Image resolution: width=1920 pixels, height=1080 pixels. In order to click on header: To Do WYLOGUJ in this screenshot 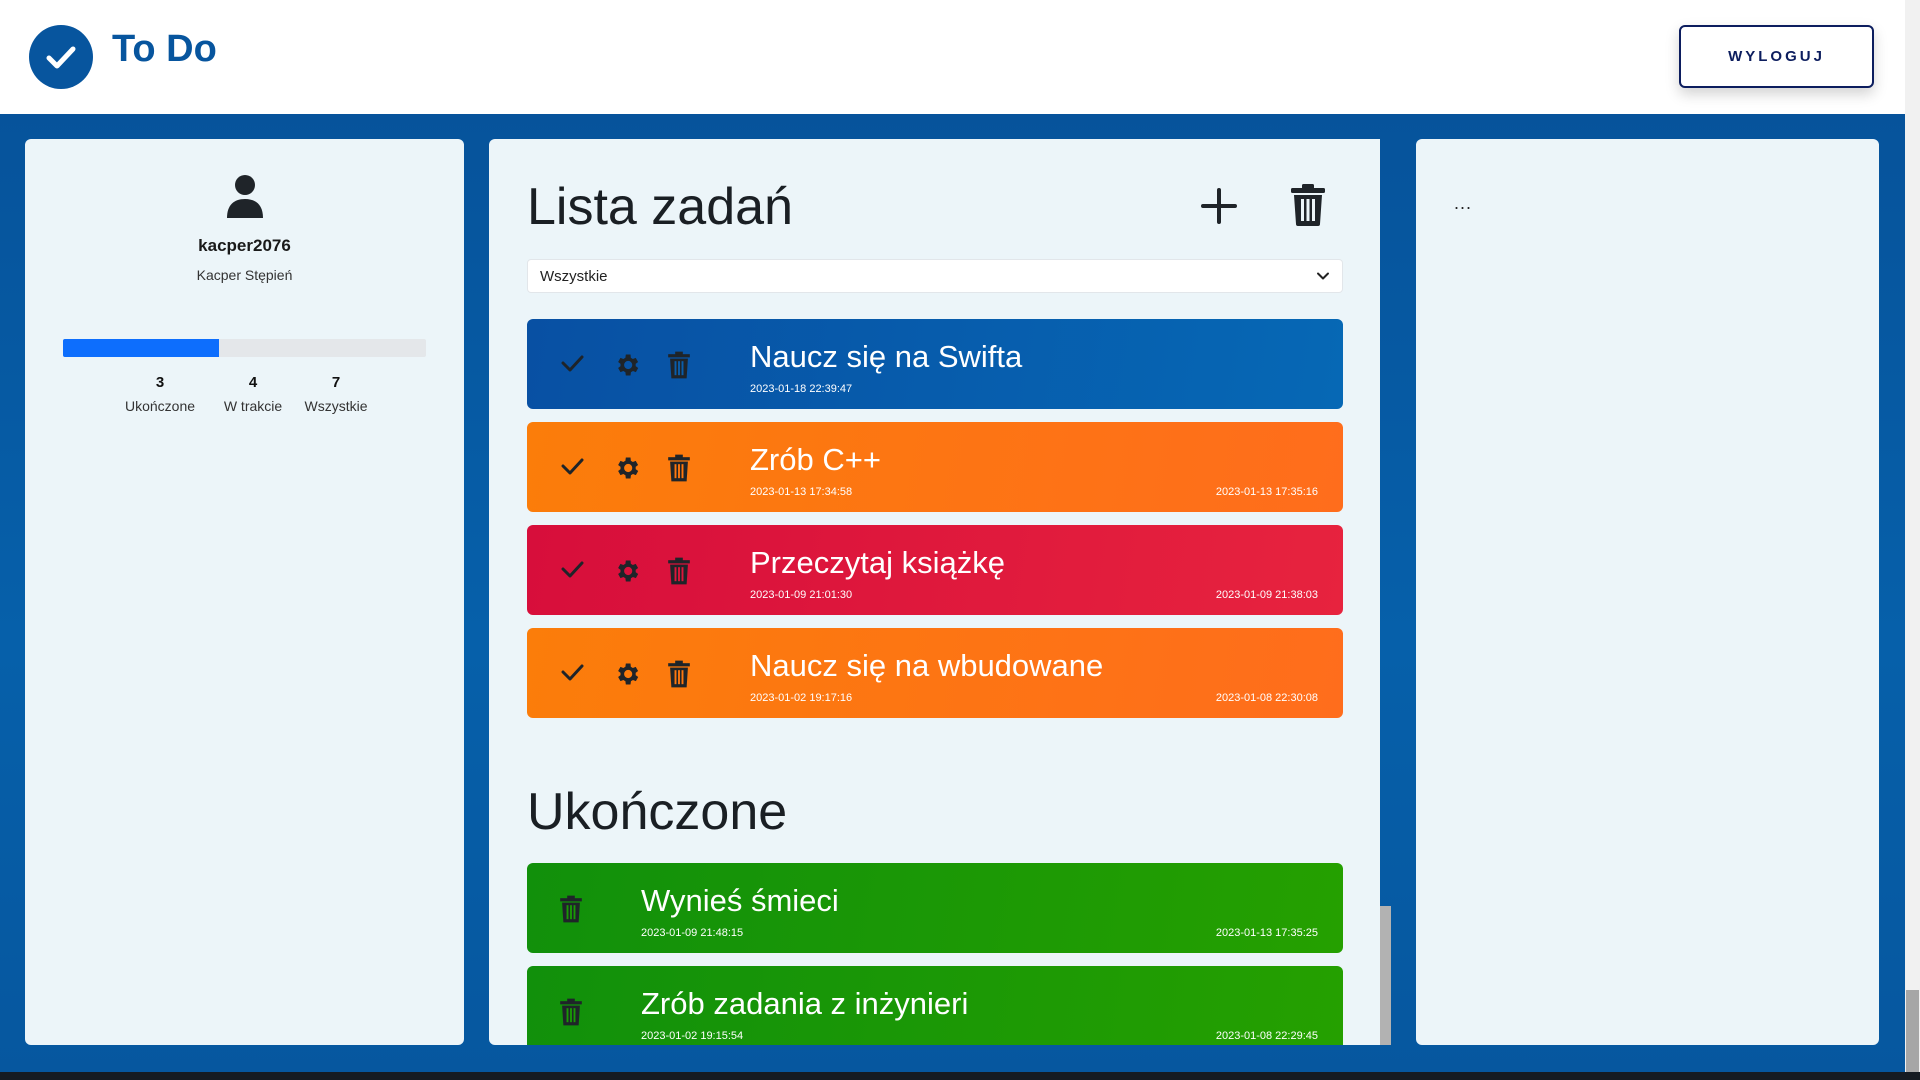, I will do `click(960, 57)`.